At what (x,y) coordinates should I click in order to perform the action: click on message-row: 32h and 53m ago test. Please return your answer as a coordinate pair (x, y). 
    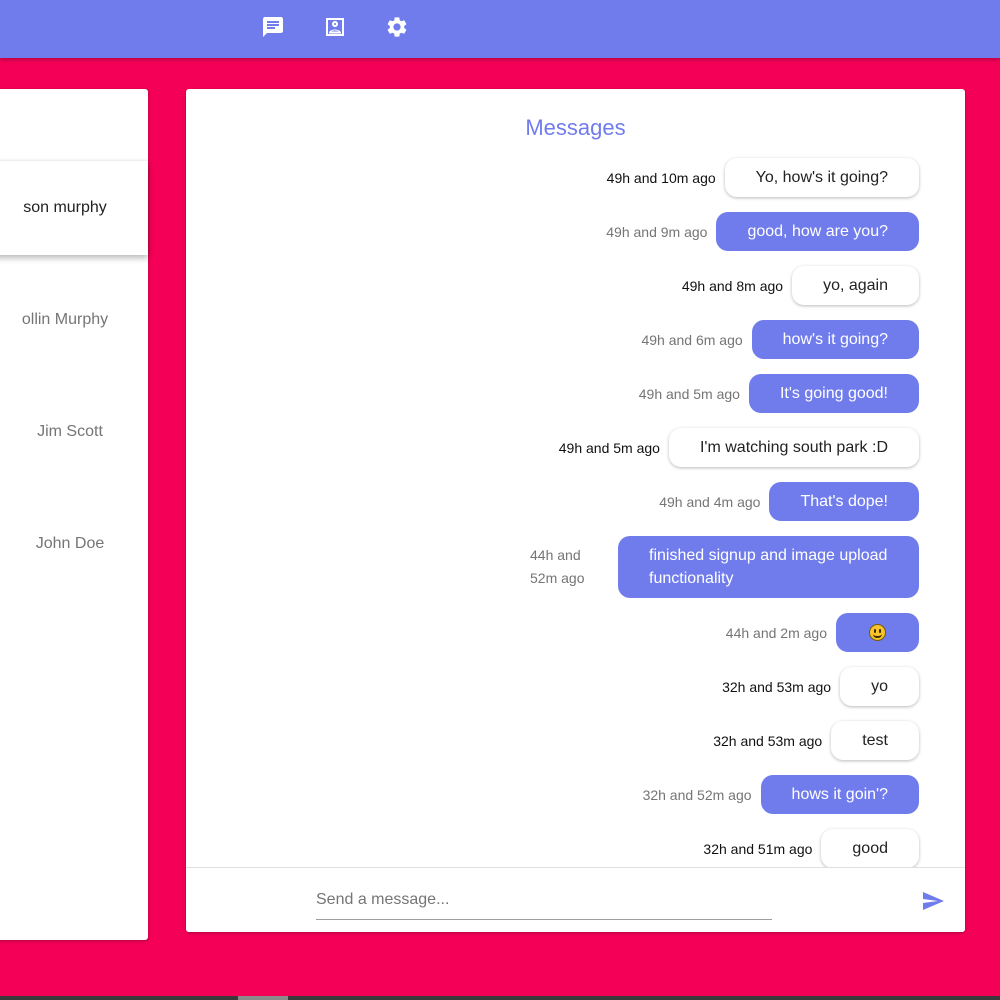
    Looking at the image, I should click on (816, 740).